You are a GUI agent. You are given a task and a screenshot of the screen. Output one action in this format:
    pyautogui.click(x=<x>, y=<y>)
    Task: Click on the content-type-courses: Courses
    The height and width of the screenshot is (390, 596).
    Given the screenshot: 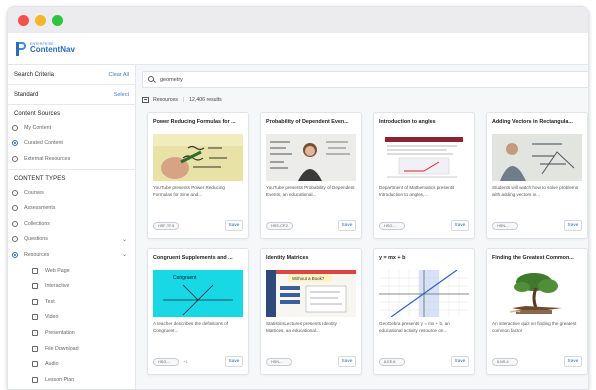 What is the action you would take?
    pyautogui.click(x=71, y=193)
    